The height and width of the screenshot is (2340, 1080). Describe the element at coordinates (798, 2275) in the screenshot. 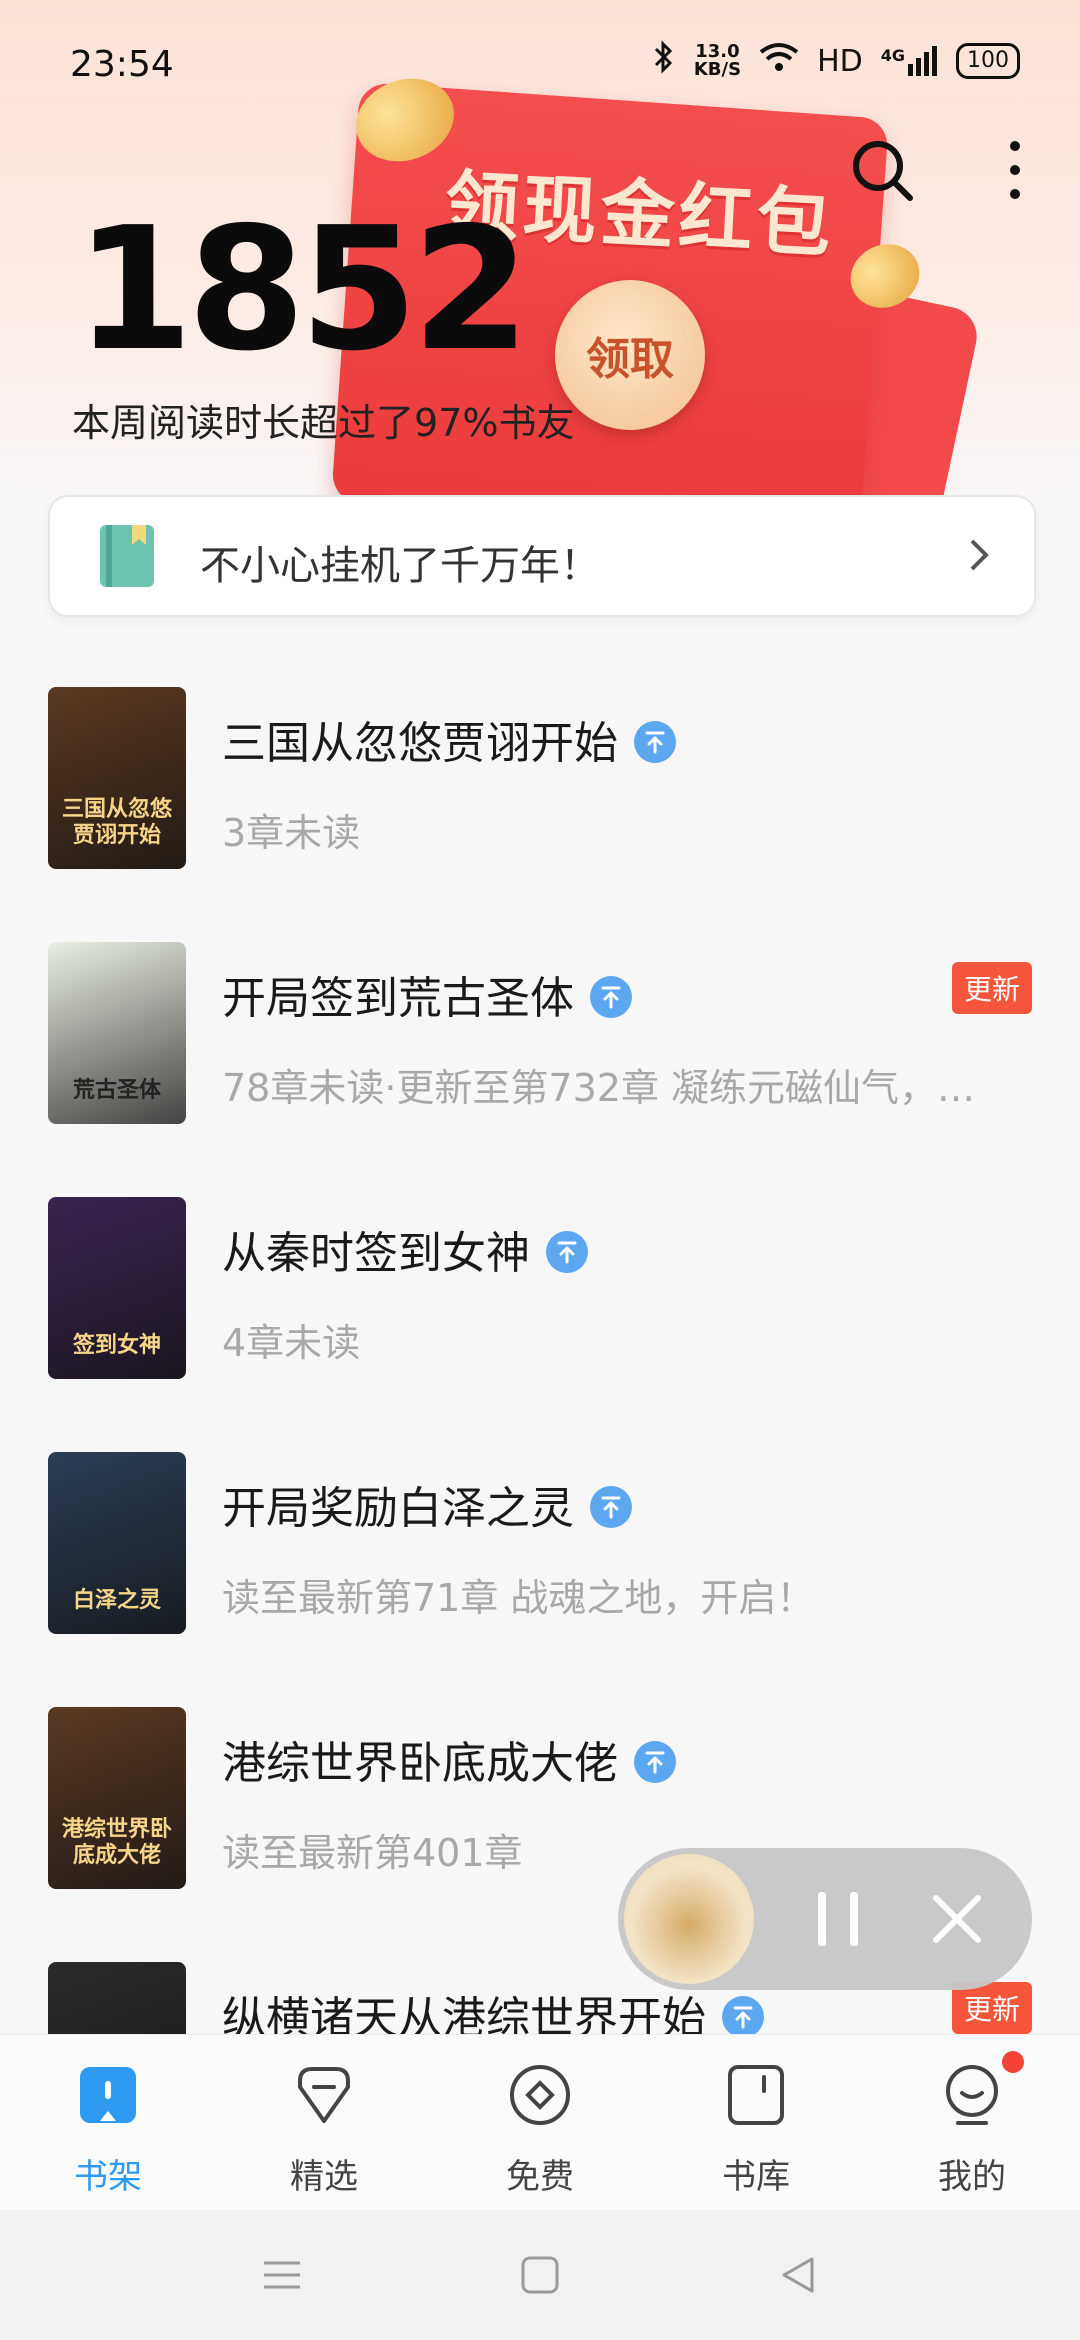

I see `back-icon` at that location.